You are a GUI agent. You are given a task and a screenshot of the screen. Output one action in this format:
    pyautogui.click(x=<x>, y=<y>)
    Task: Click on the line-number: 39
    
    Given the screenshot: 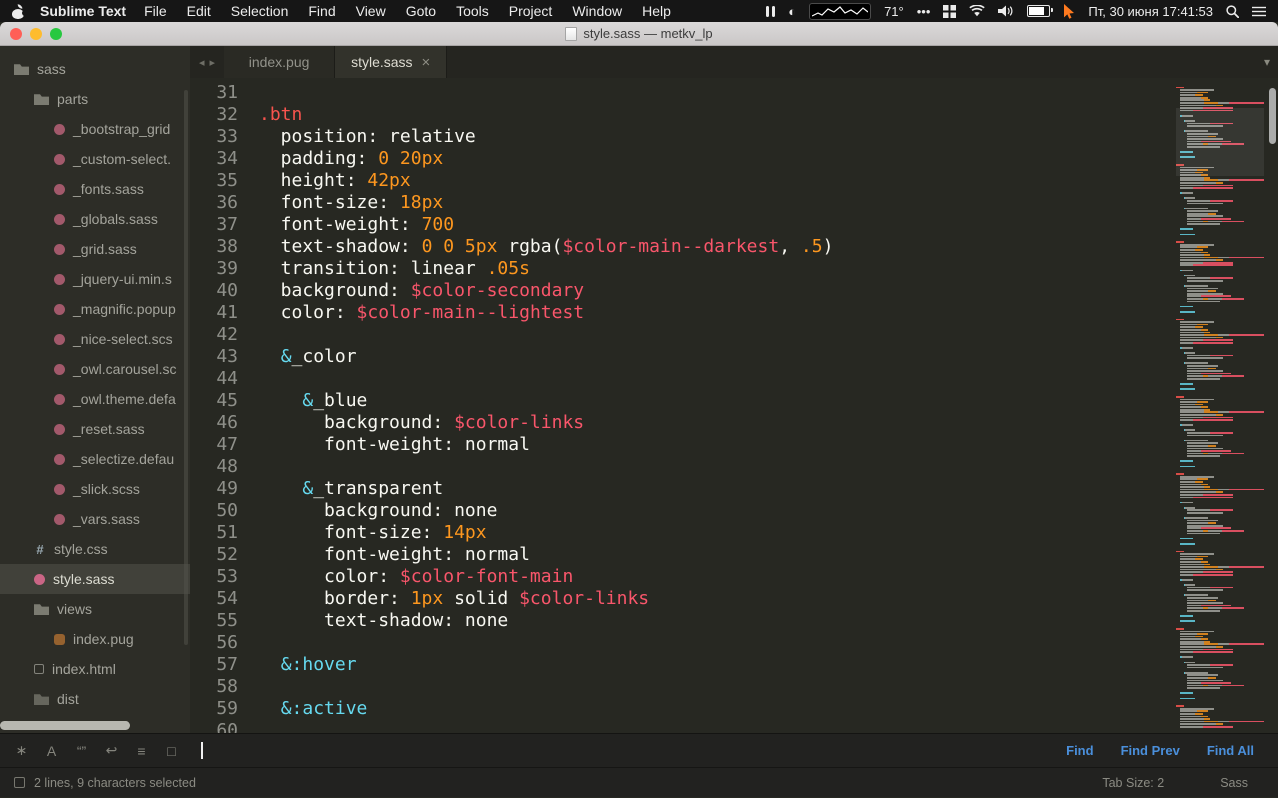 What is the action you would take?
    pyautogui.click(x=214, y=269)
    